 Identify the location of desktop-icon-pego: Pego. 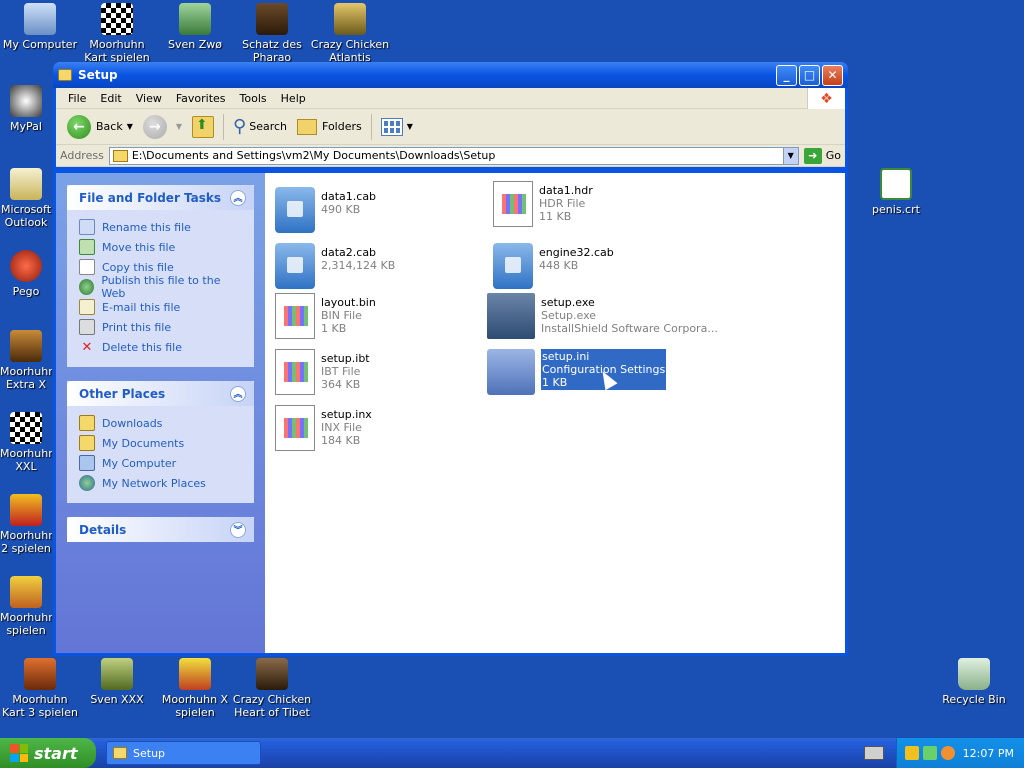
(26, 280).